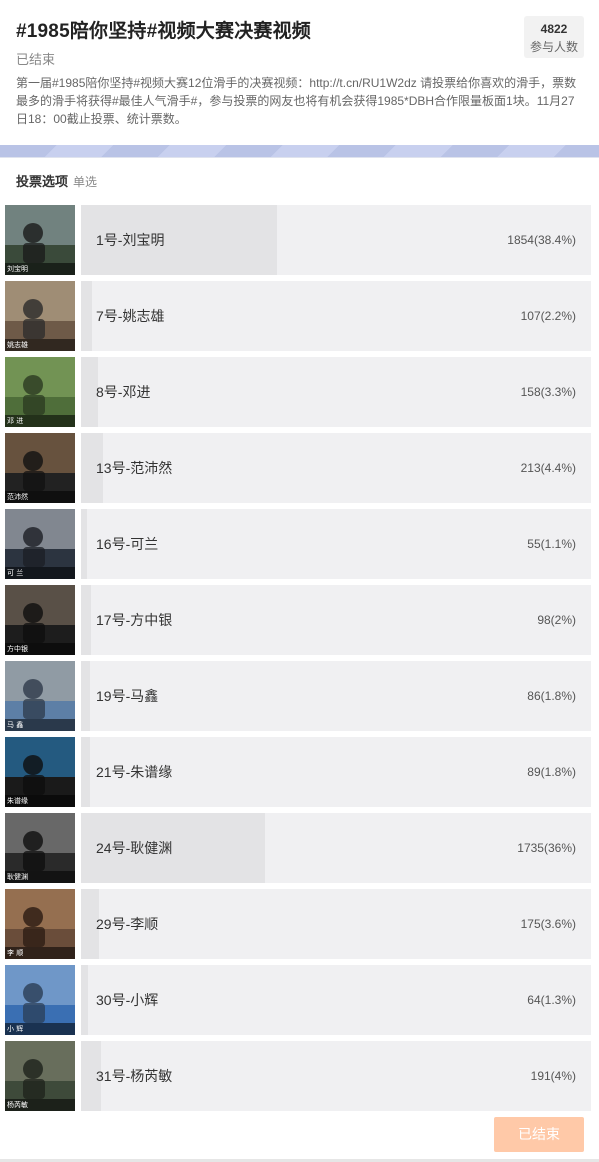 The width and height of the screenshot is (599, 1162). I want to click on thumbnail-caption: 可 兰, so click(15, 572).